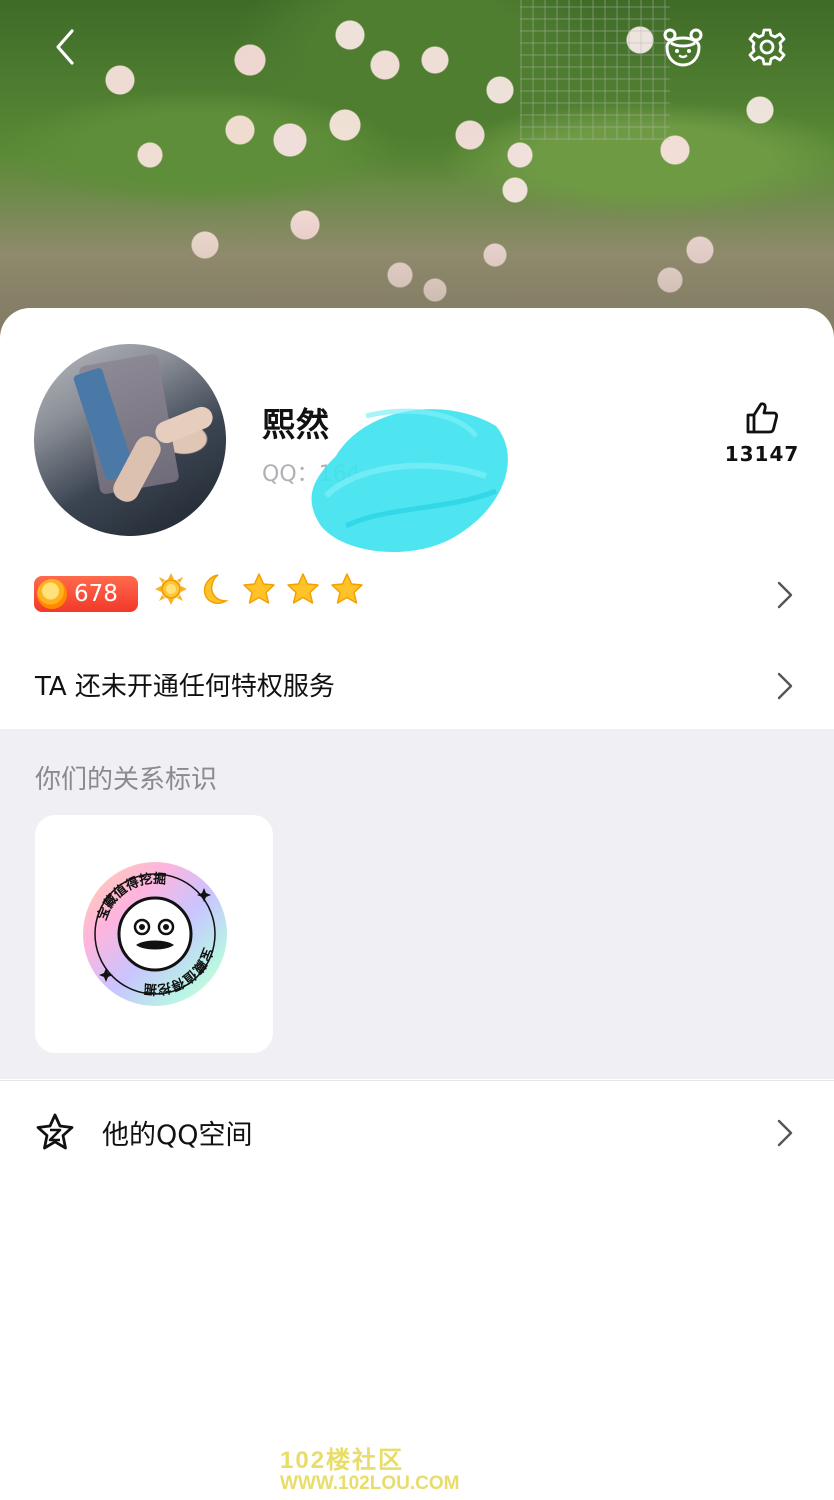  What do you see at coordinates (171, 589) in the screenshot?
I see `sun-icon` at bounding box center [171, 589].